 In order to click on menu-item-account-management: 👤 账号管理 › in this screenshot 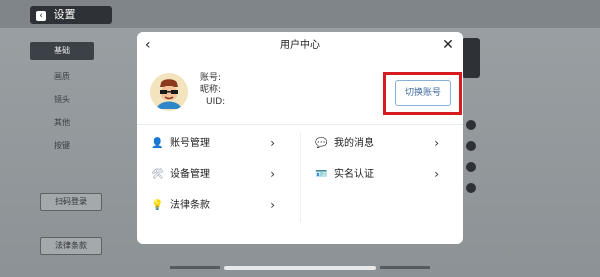, I will do `click(212, 145)`.